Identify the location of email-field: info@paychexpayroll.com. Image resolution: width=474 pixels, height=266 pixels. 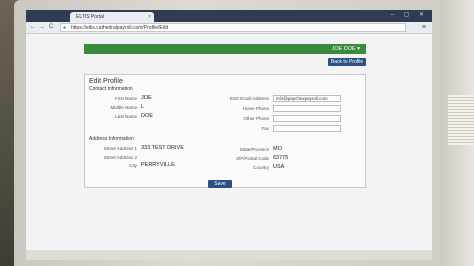
(307, 98).